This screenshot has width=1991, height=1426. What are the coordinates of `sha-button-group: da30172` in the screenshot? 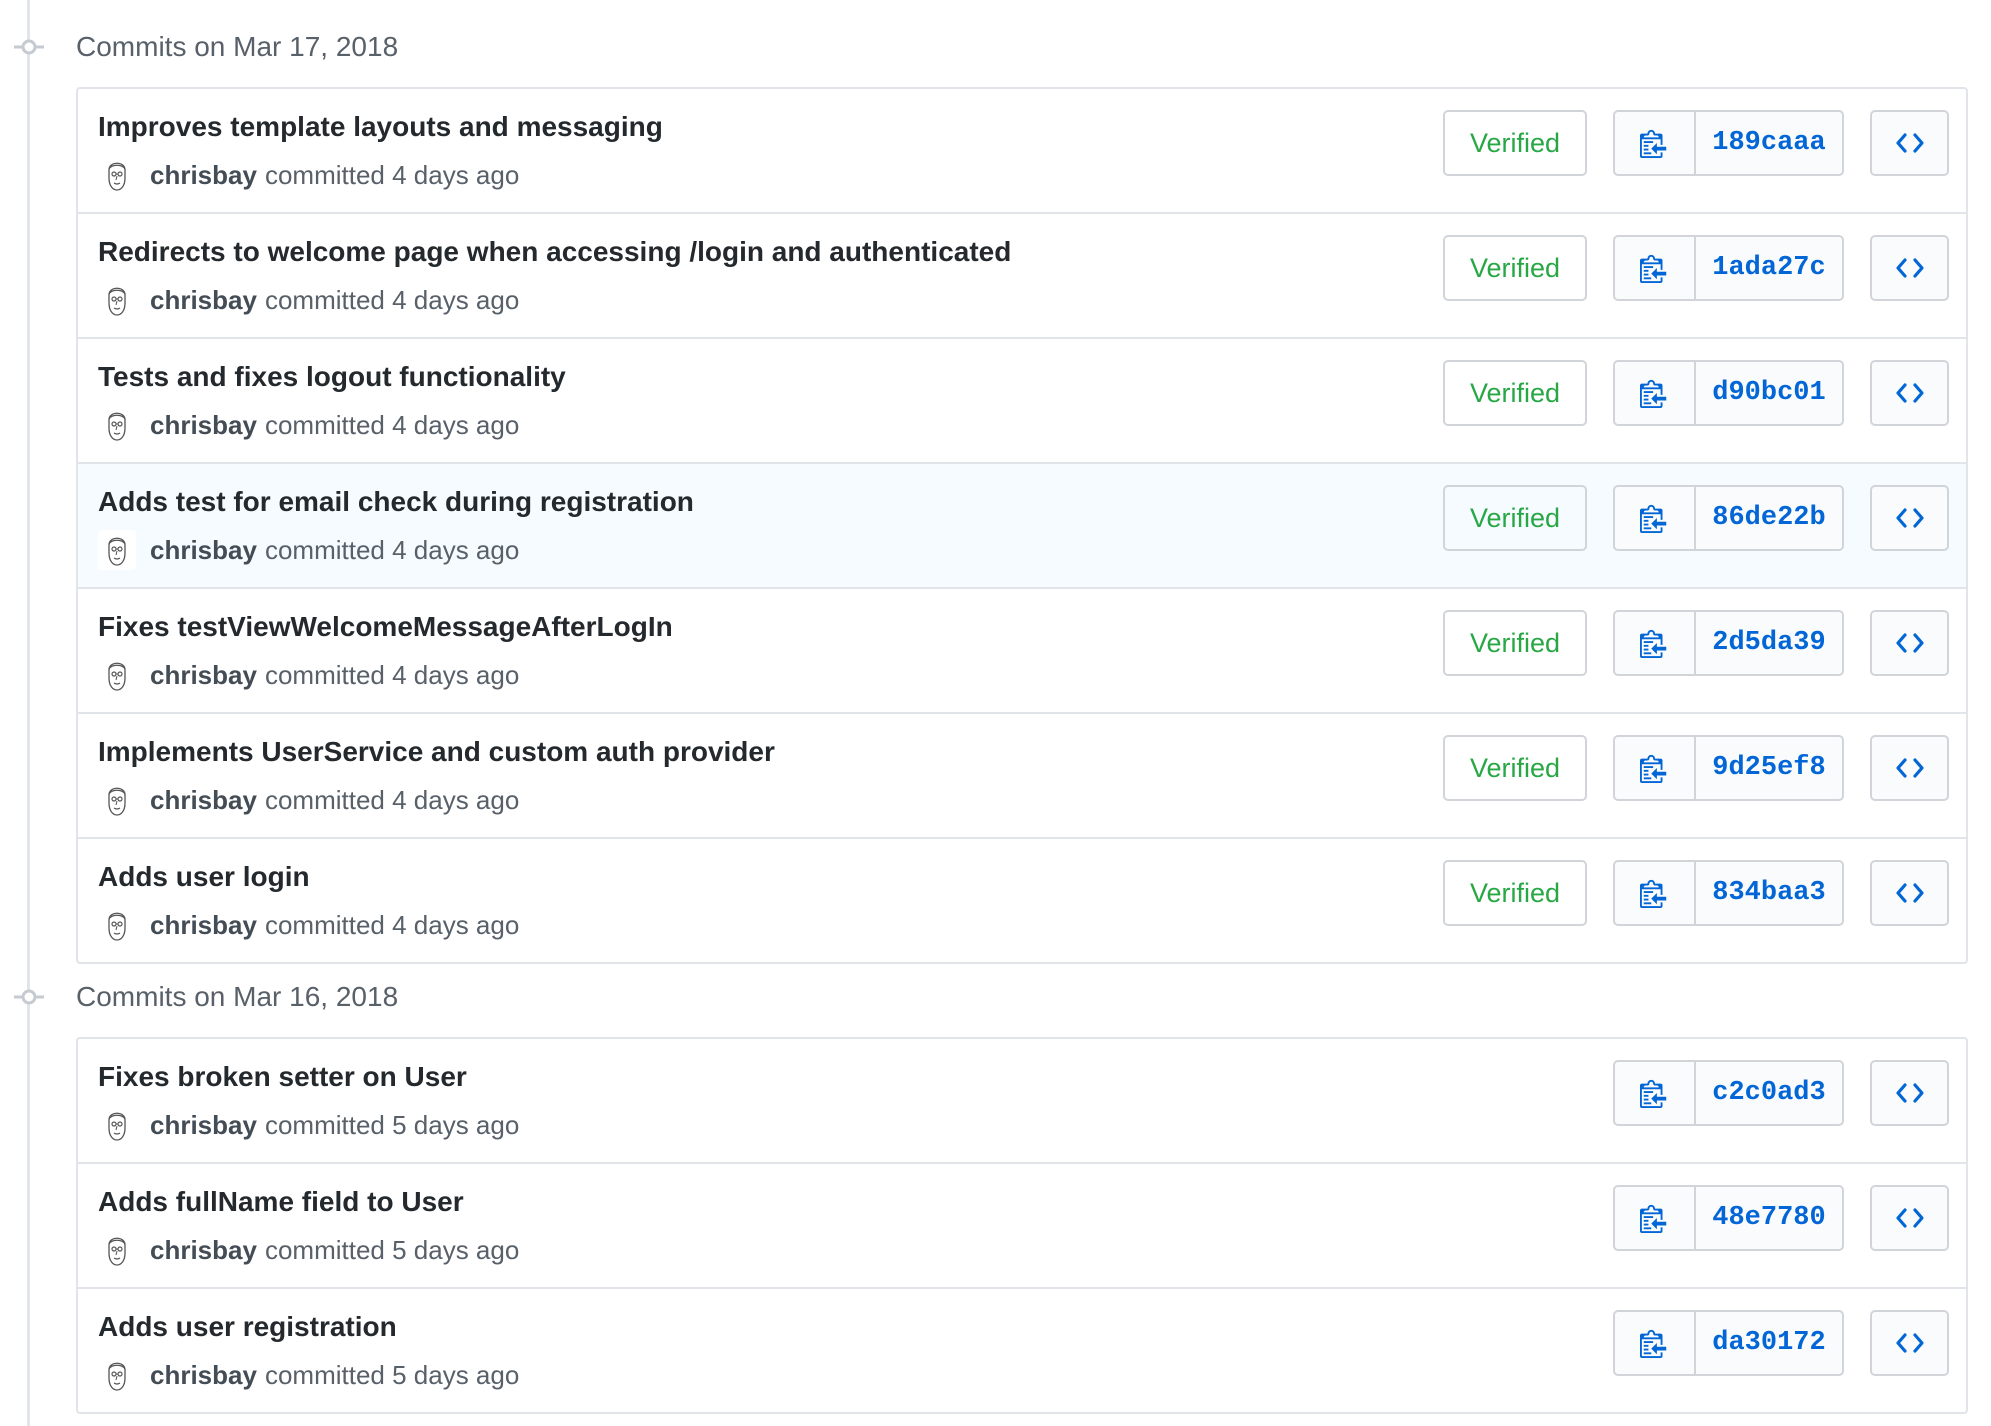 It's located at (1728, 1343).